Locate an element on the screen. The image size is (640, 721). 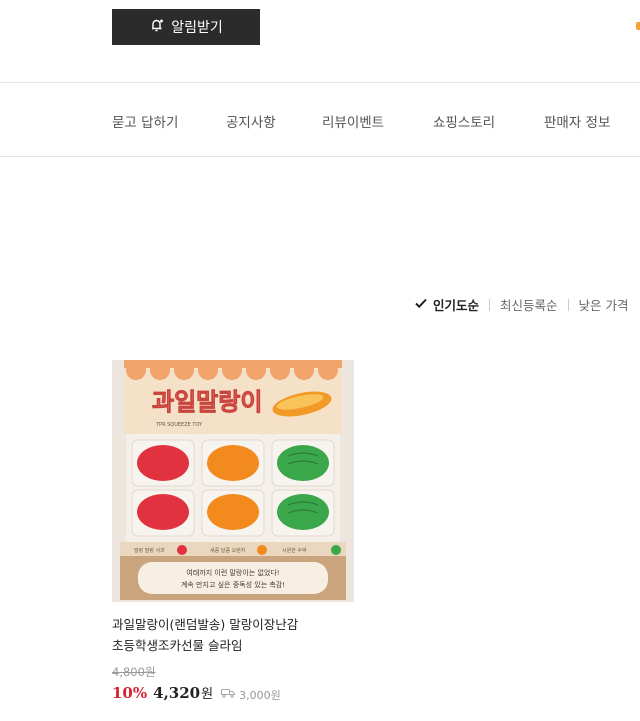
nav-qna: 묻고 답하기 is located at coordinates (145, 121).